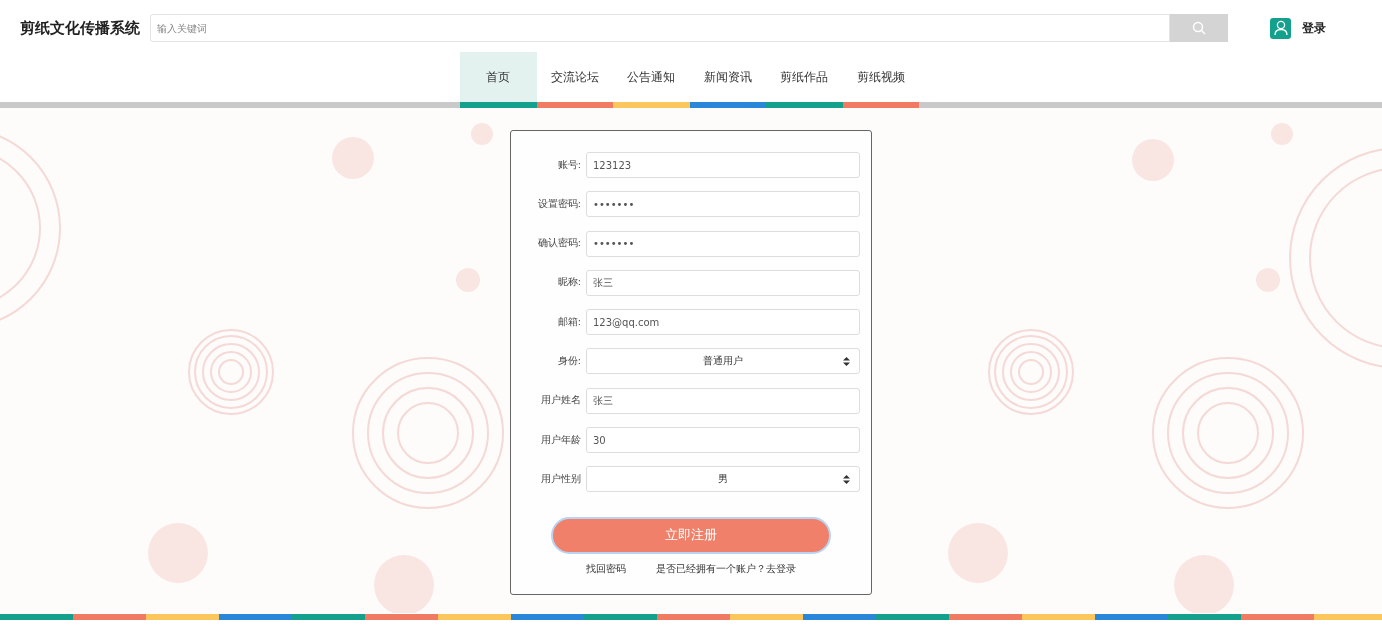 The image size is (1382, 625). Describe the element at coordinates (498, 80) in the screenshot. I see `nav-tab: 首页` at that location.